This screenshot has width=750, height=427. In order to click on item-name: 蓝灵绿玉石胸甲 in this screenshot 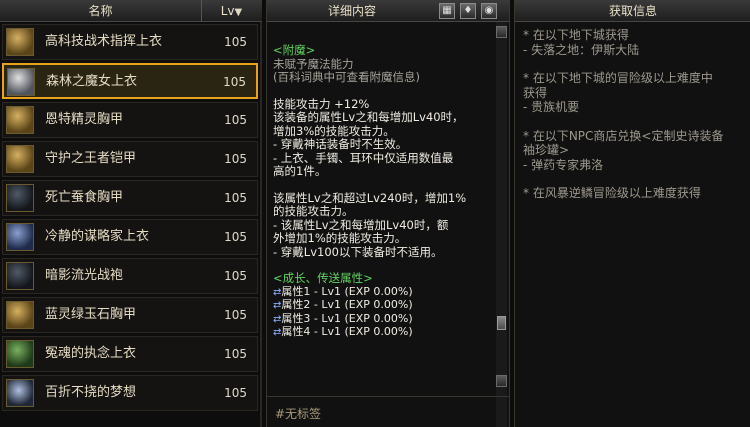, I will do `click(91, 314)`.